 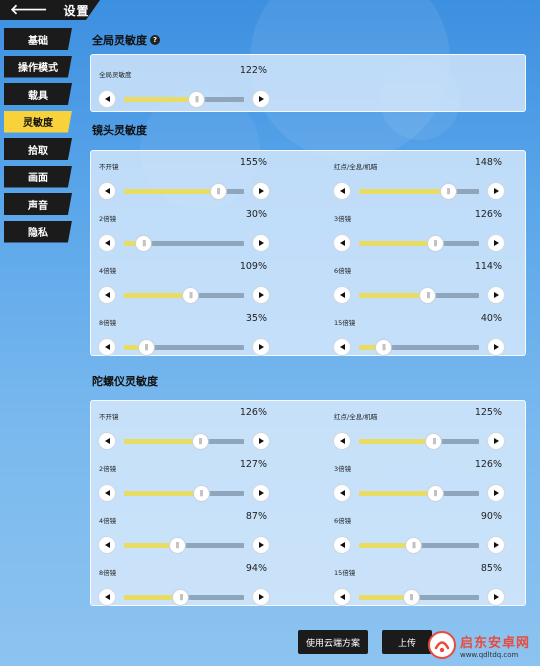 I want to click on slider-label: 4倍镜, so click(x=108, y=521).